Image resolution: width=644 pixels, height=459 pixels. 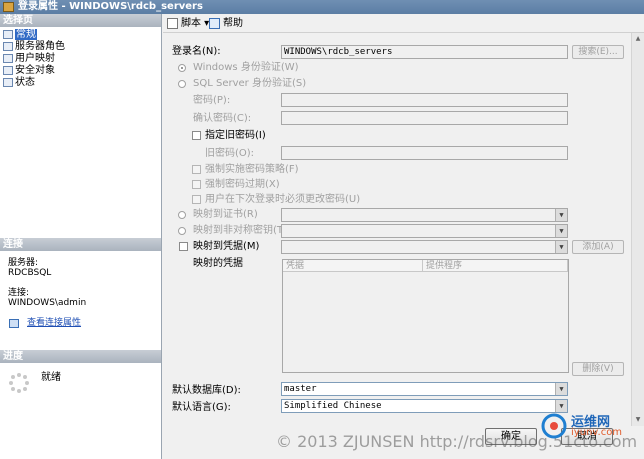 I want to click on mapped-credentials-grid: 凭据 提供程序, so click(x=425, y=316).